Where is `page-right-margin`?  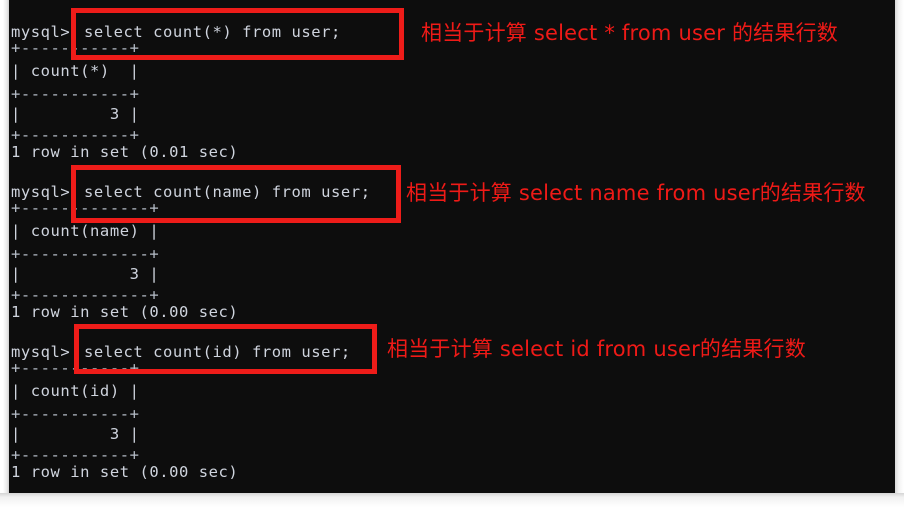
page-right-margin is located at coordinates (899, 253).